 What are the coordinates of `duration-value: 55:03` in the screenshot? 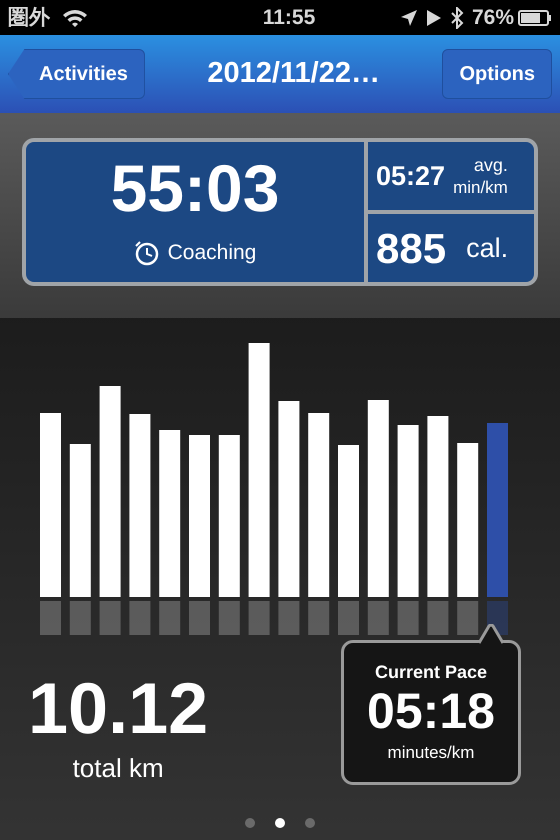 It's located at (195, 188).